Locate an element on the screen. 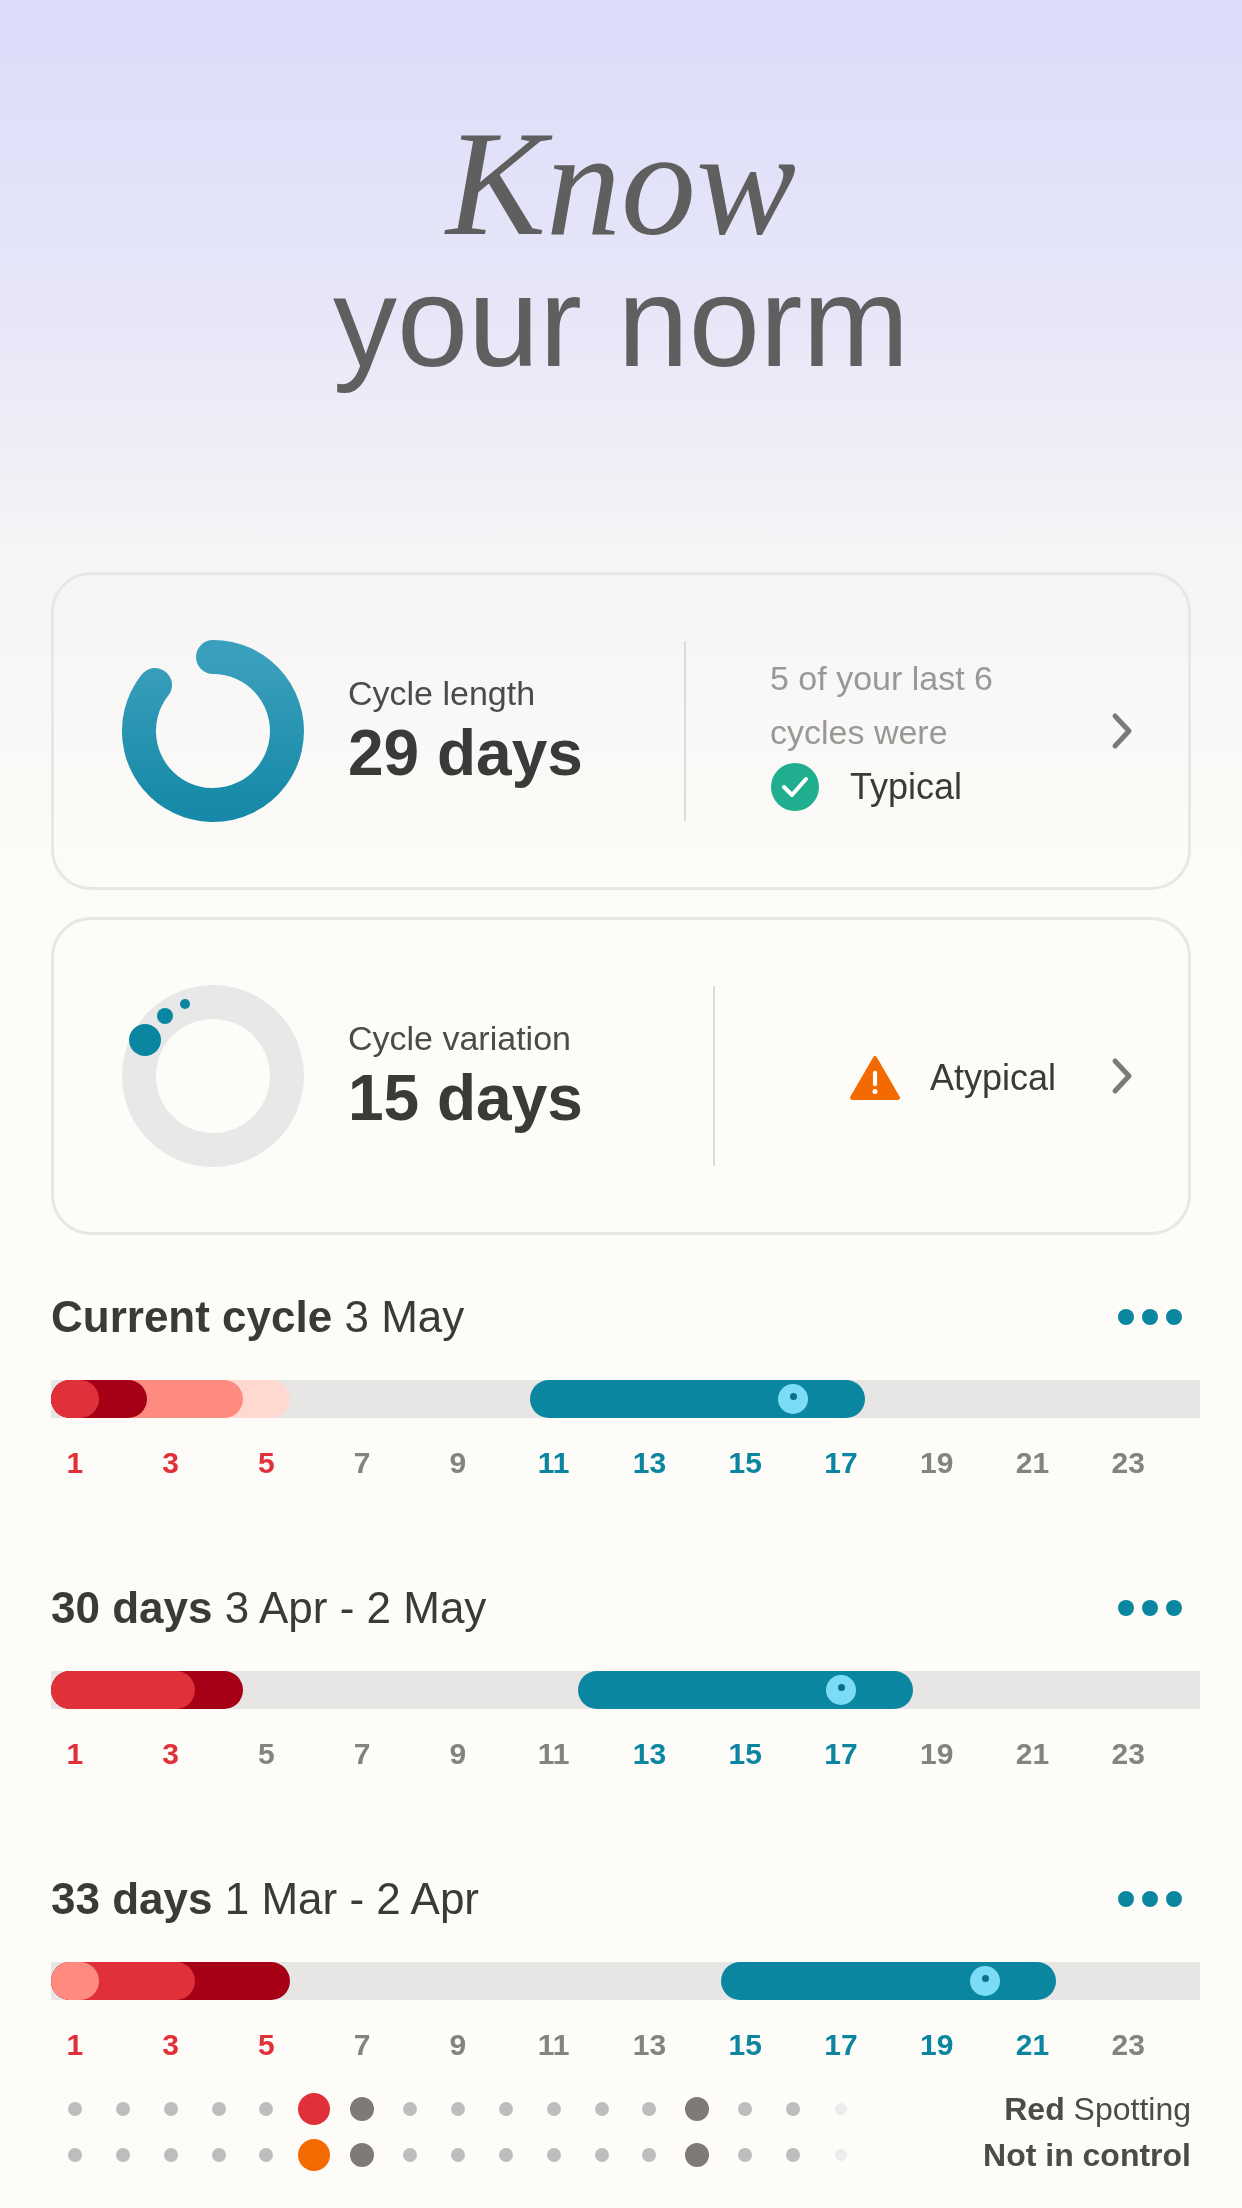 The height and width of the screenshot is (2208, 1242). card-label: Cycle length is located at coordinates (442, 693).